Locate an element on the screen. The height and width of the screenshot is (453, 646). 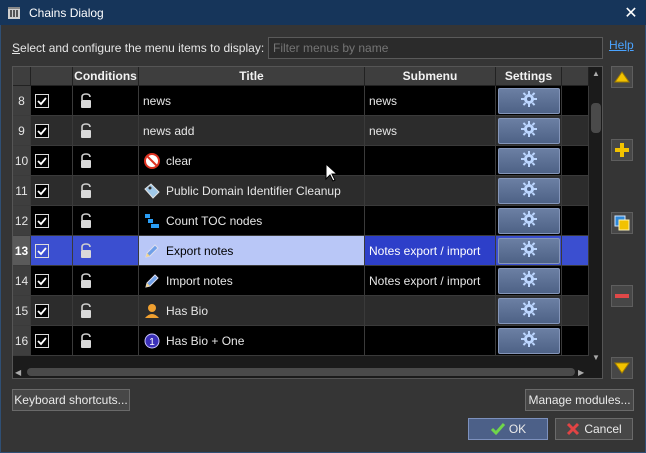
row-title-cell: 1 Has Bio + One is located at coordinates (252, 341).